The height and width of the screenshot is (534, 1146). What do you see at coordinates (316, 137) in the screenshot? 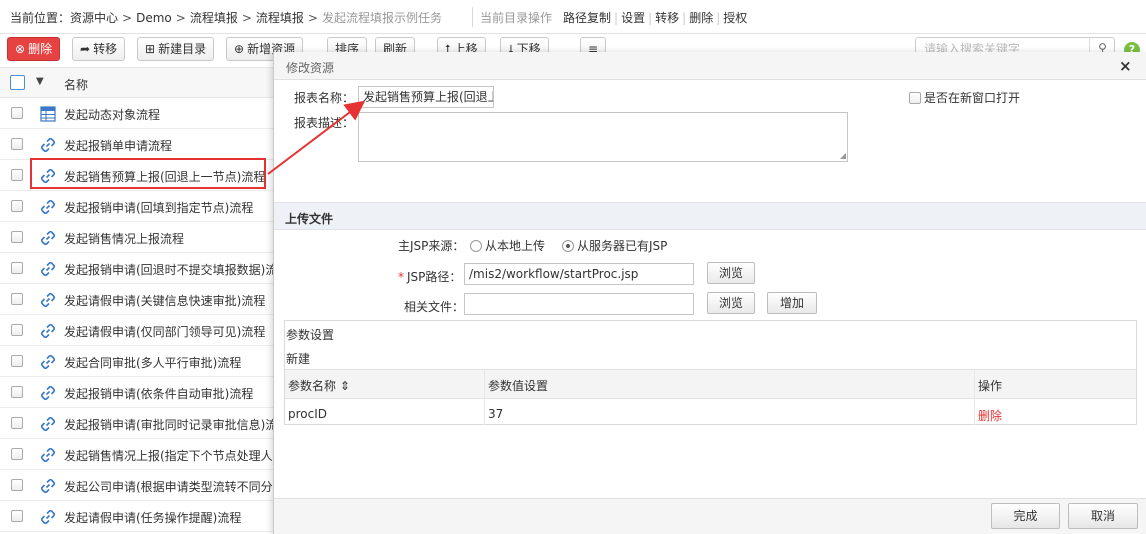
I see `pointer-arrow` at bounding box center [316, 137].